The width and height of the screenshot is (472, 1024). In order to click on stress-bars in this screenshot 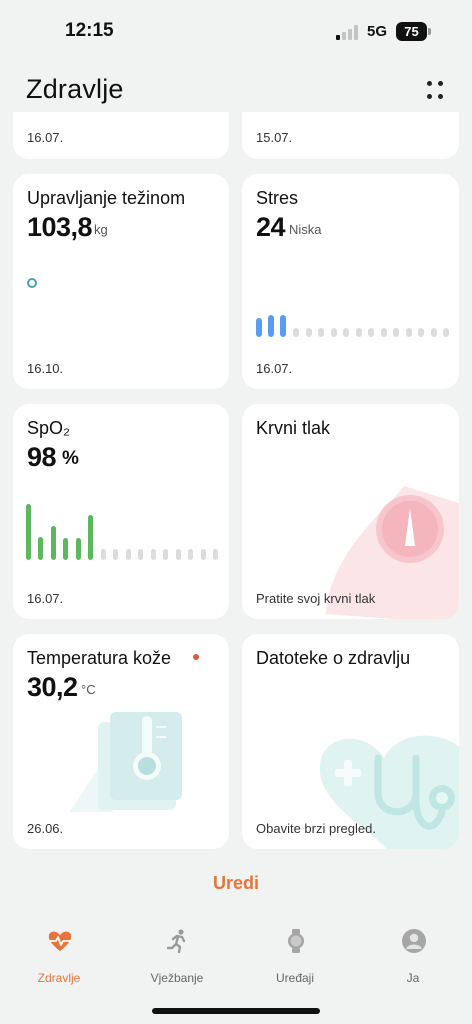, I will do `click(353, 327)`.